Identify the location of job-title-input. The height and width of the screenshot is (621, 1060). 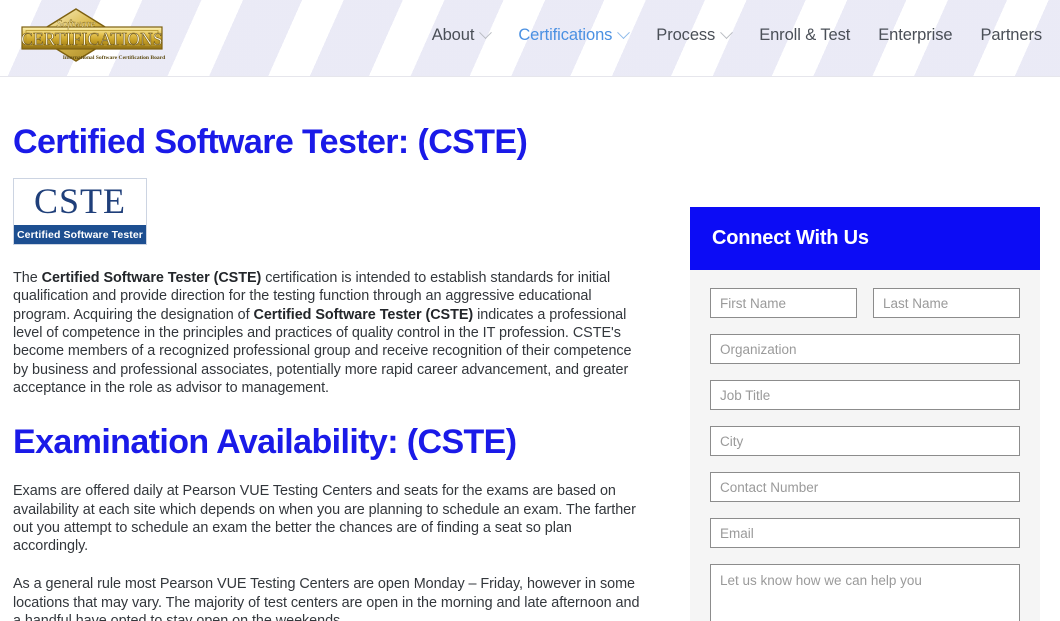
(865, 395).